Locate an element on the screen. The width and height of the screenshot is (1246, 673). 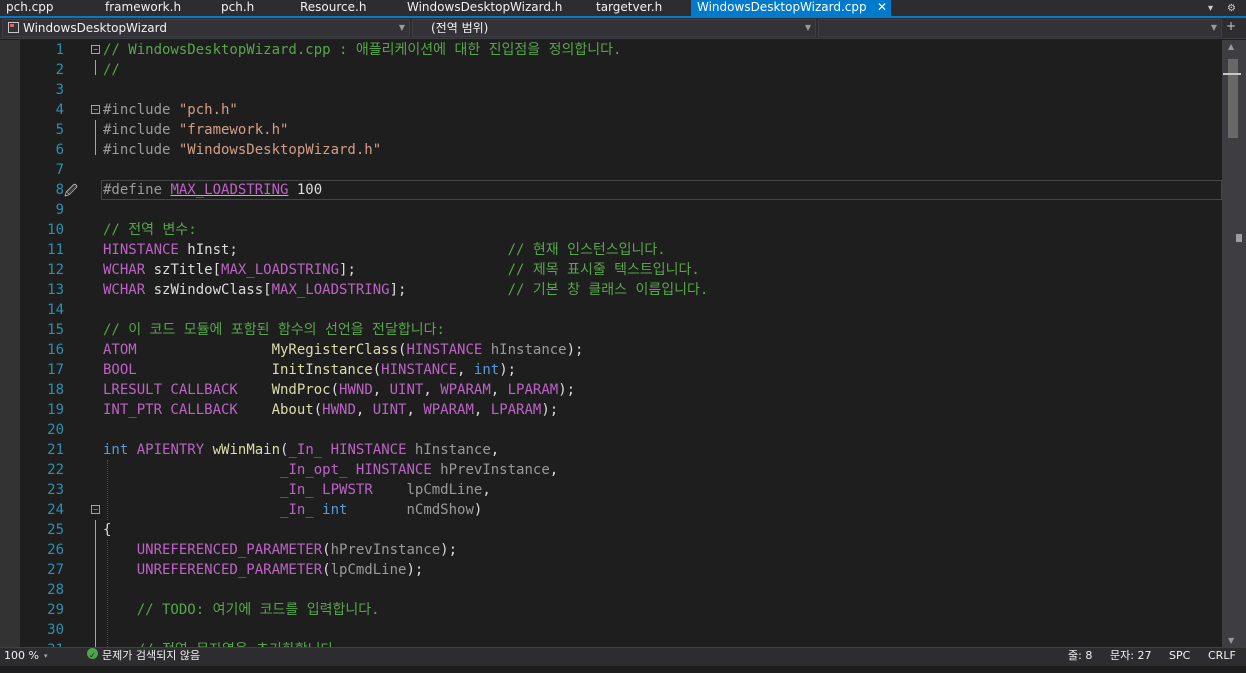
code-line: 11 HINSTANCE hInst; // 현재 인스턴스입니다. is located at coordinates (611, 250).